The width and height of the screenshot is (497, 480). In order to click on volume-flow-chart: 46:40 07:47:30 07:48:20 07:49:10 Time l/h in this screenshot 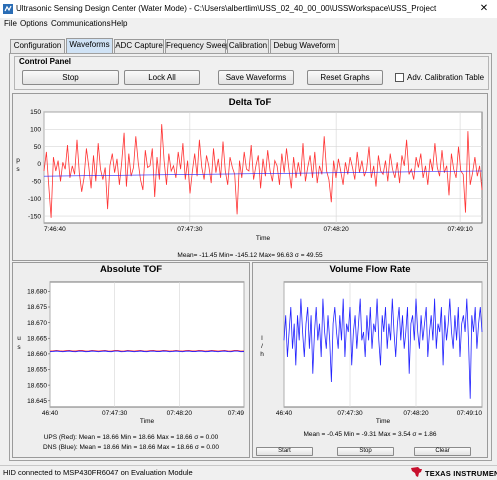, I will do `click(371, 353)`.